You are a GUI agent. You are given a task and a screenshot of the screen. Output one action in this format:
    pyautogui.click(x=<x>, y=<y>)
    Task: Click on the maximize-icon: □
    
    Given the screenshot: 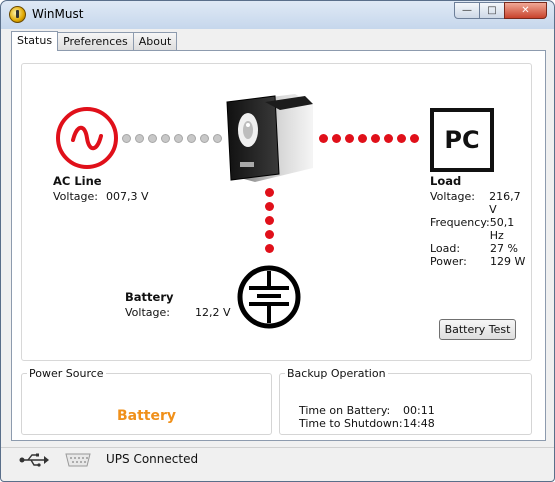 What is the action you would take?
    pyautogui.click(x=492, y=10)
    